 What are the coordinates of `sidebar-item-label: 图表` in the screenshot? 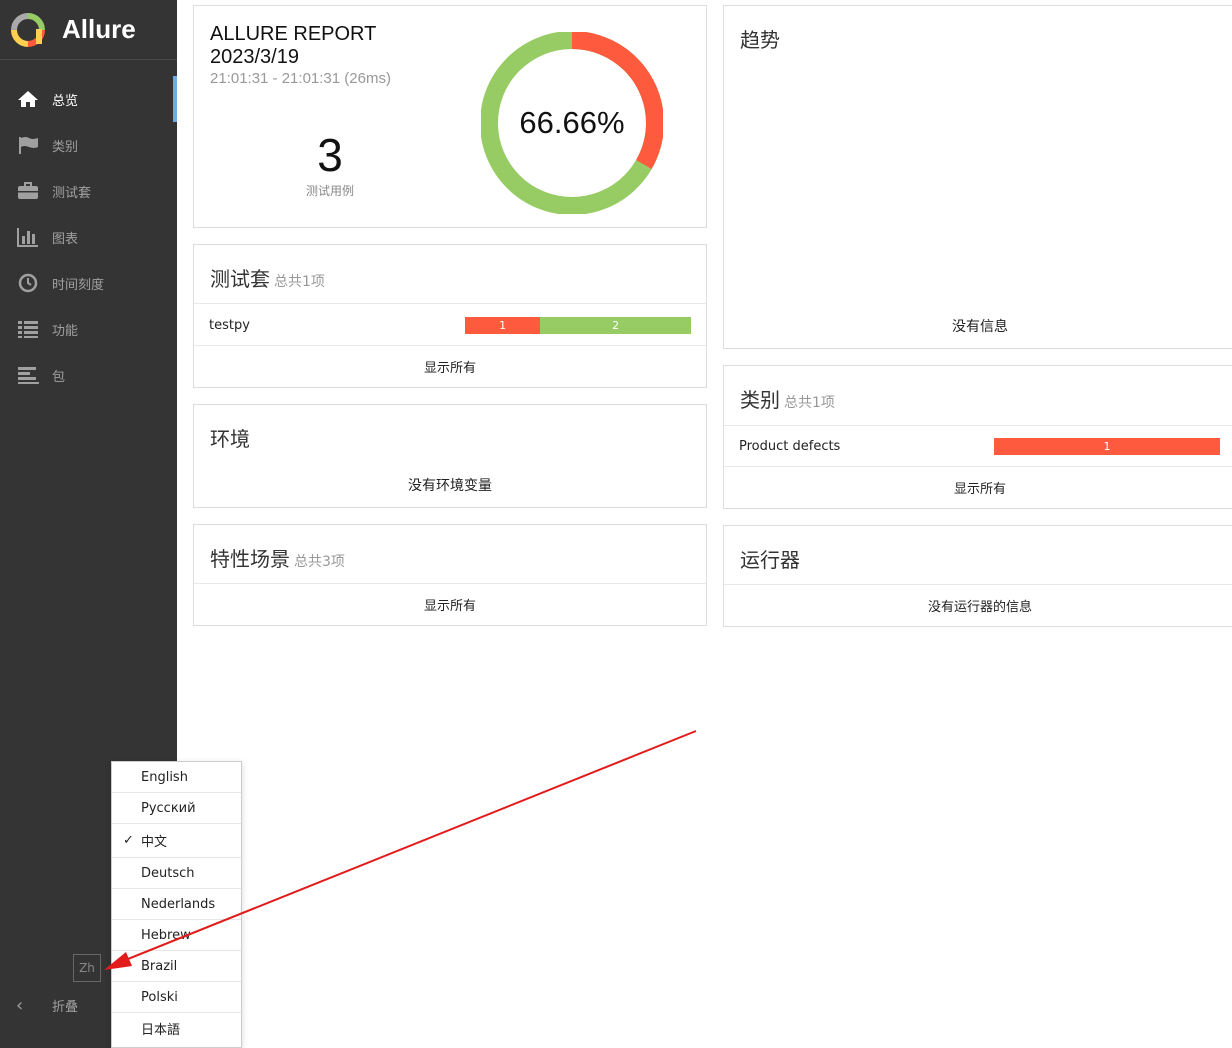 It's located at (65, 239).